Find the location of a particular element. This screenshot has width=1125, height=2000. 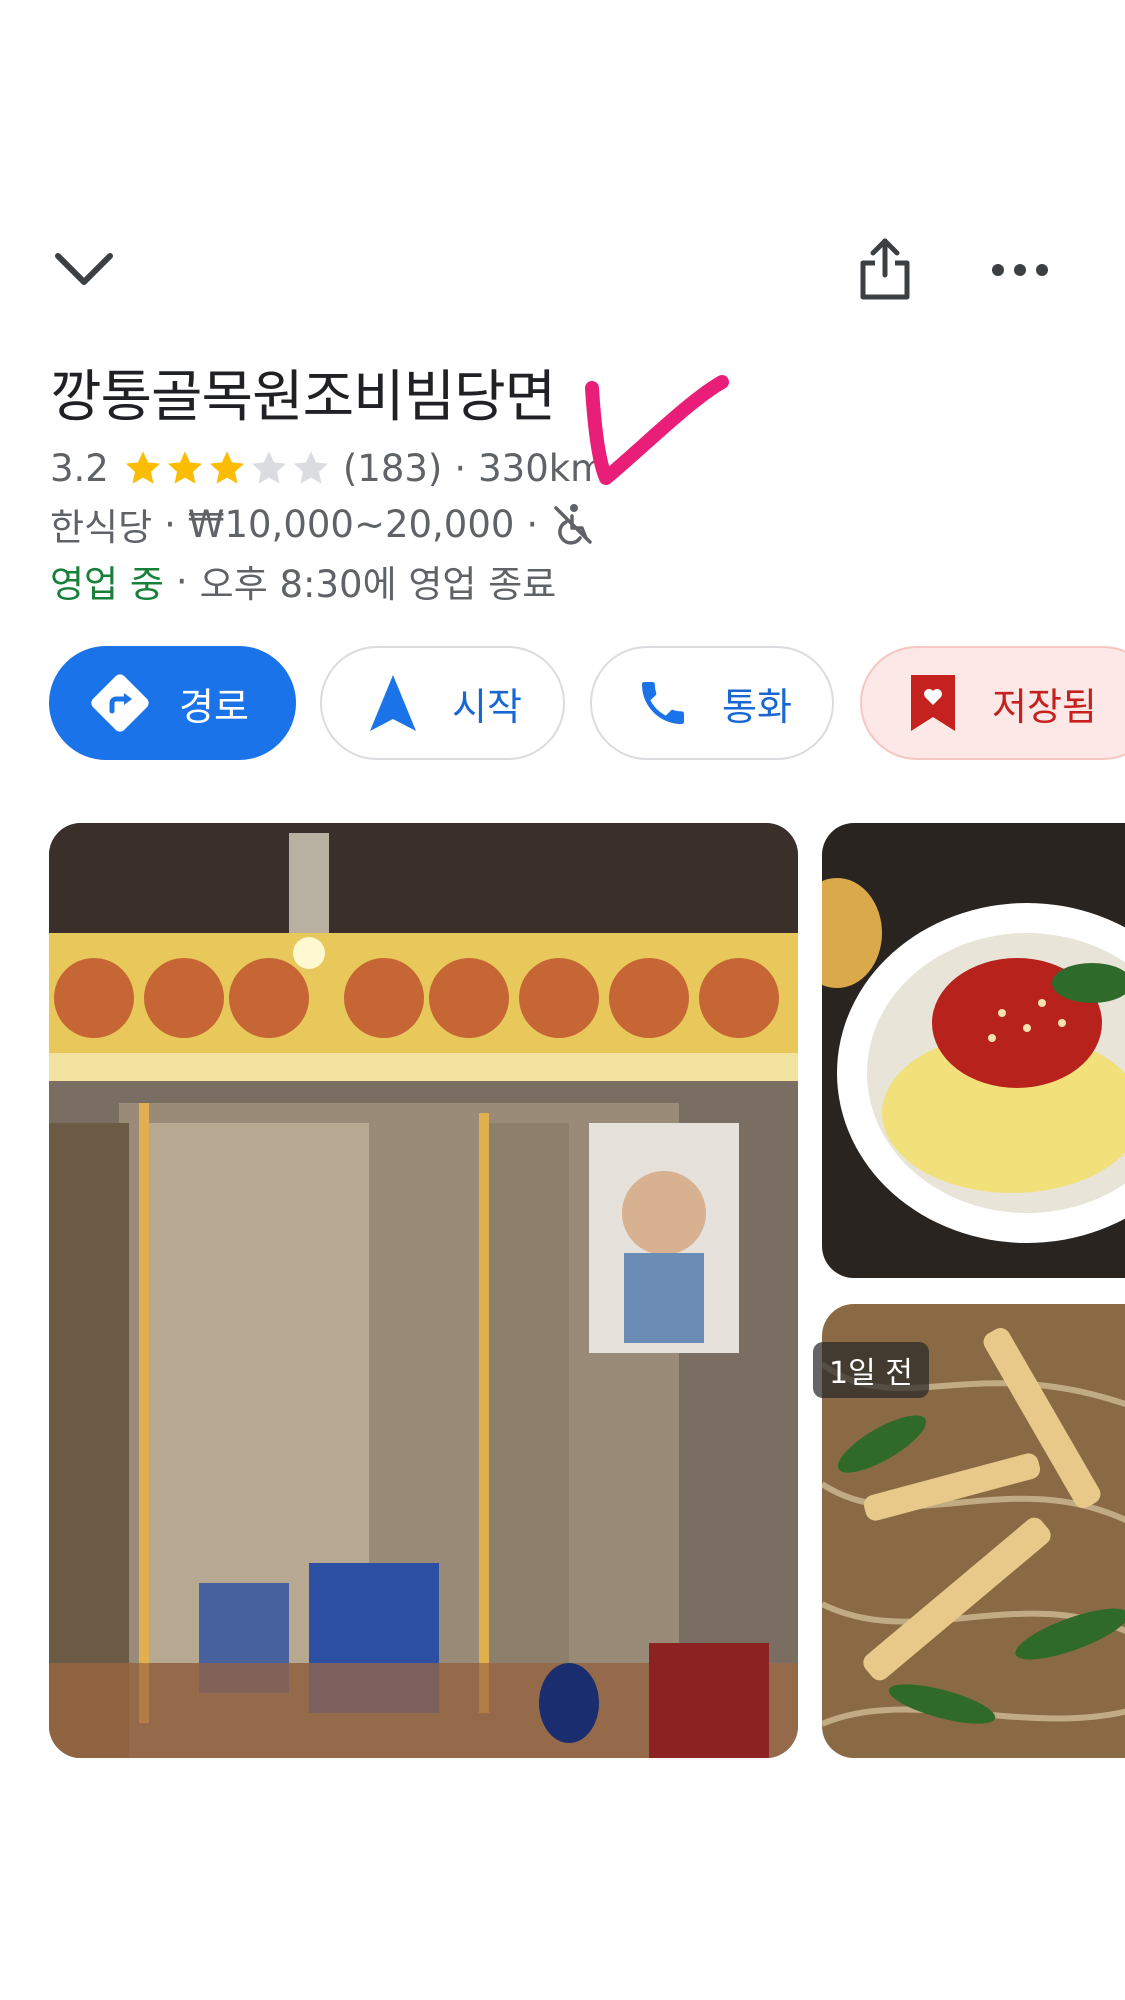

rating-stars is located at coordinates (228, 468).